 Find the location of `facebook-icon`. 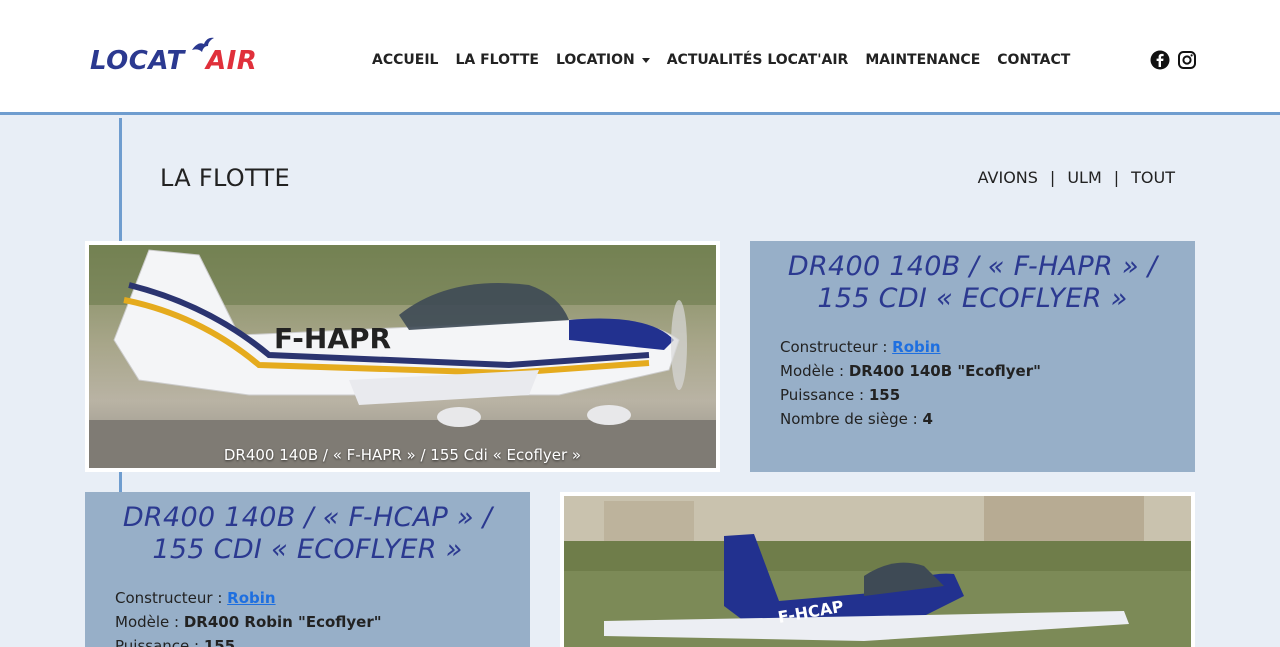

facebook-icon is located at coordinates (1160, 60).